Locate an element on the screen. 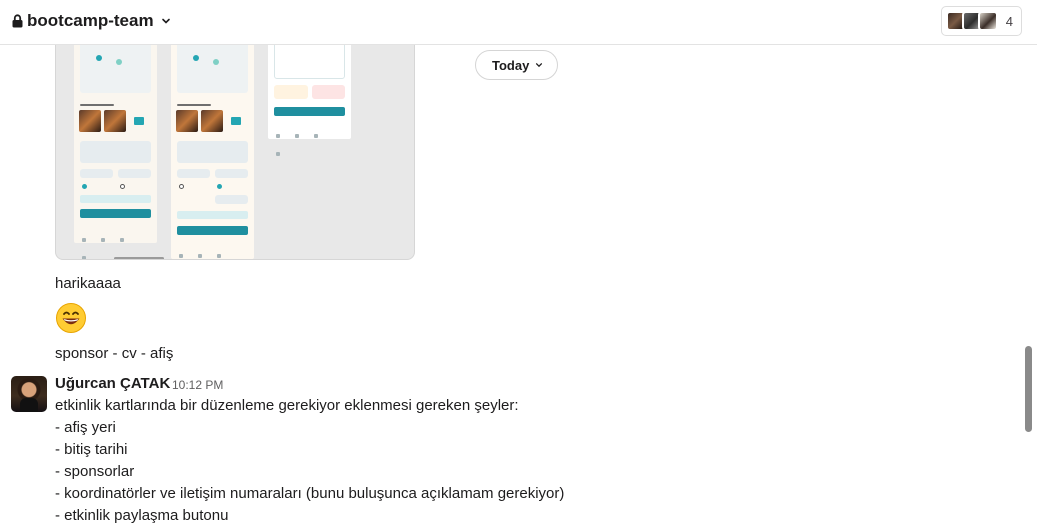 The height and width of the screenshot is (529, 1037). message-text: sponsor - cv - afiş is located at coordinates (114, 353).